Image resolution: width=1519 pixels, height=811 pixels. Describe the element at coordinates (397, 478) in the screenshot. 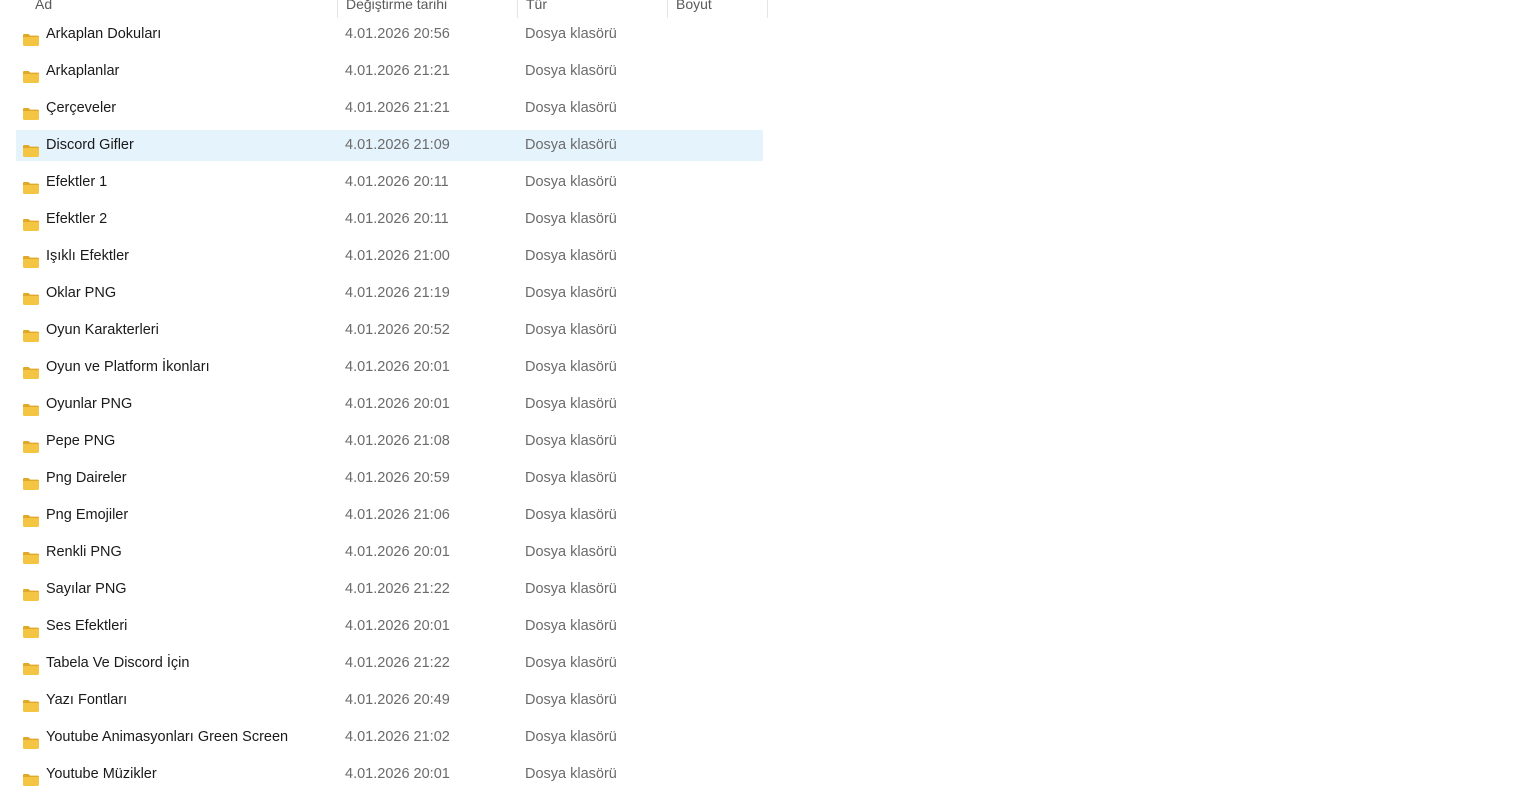

I see `file-date-modified: 4.01.2026 20:59` at that location.